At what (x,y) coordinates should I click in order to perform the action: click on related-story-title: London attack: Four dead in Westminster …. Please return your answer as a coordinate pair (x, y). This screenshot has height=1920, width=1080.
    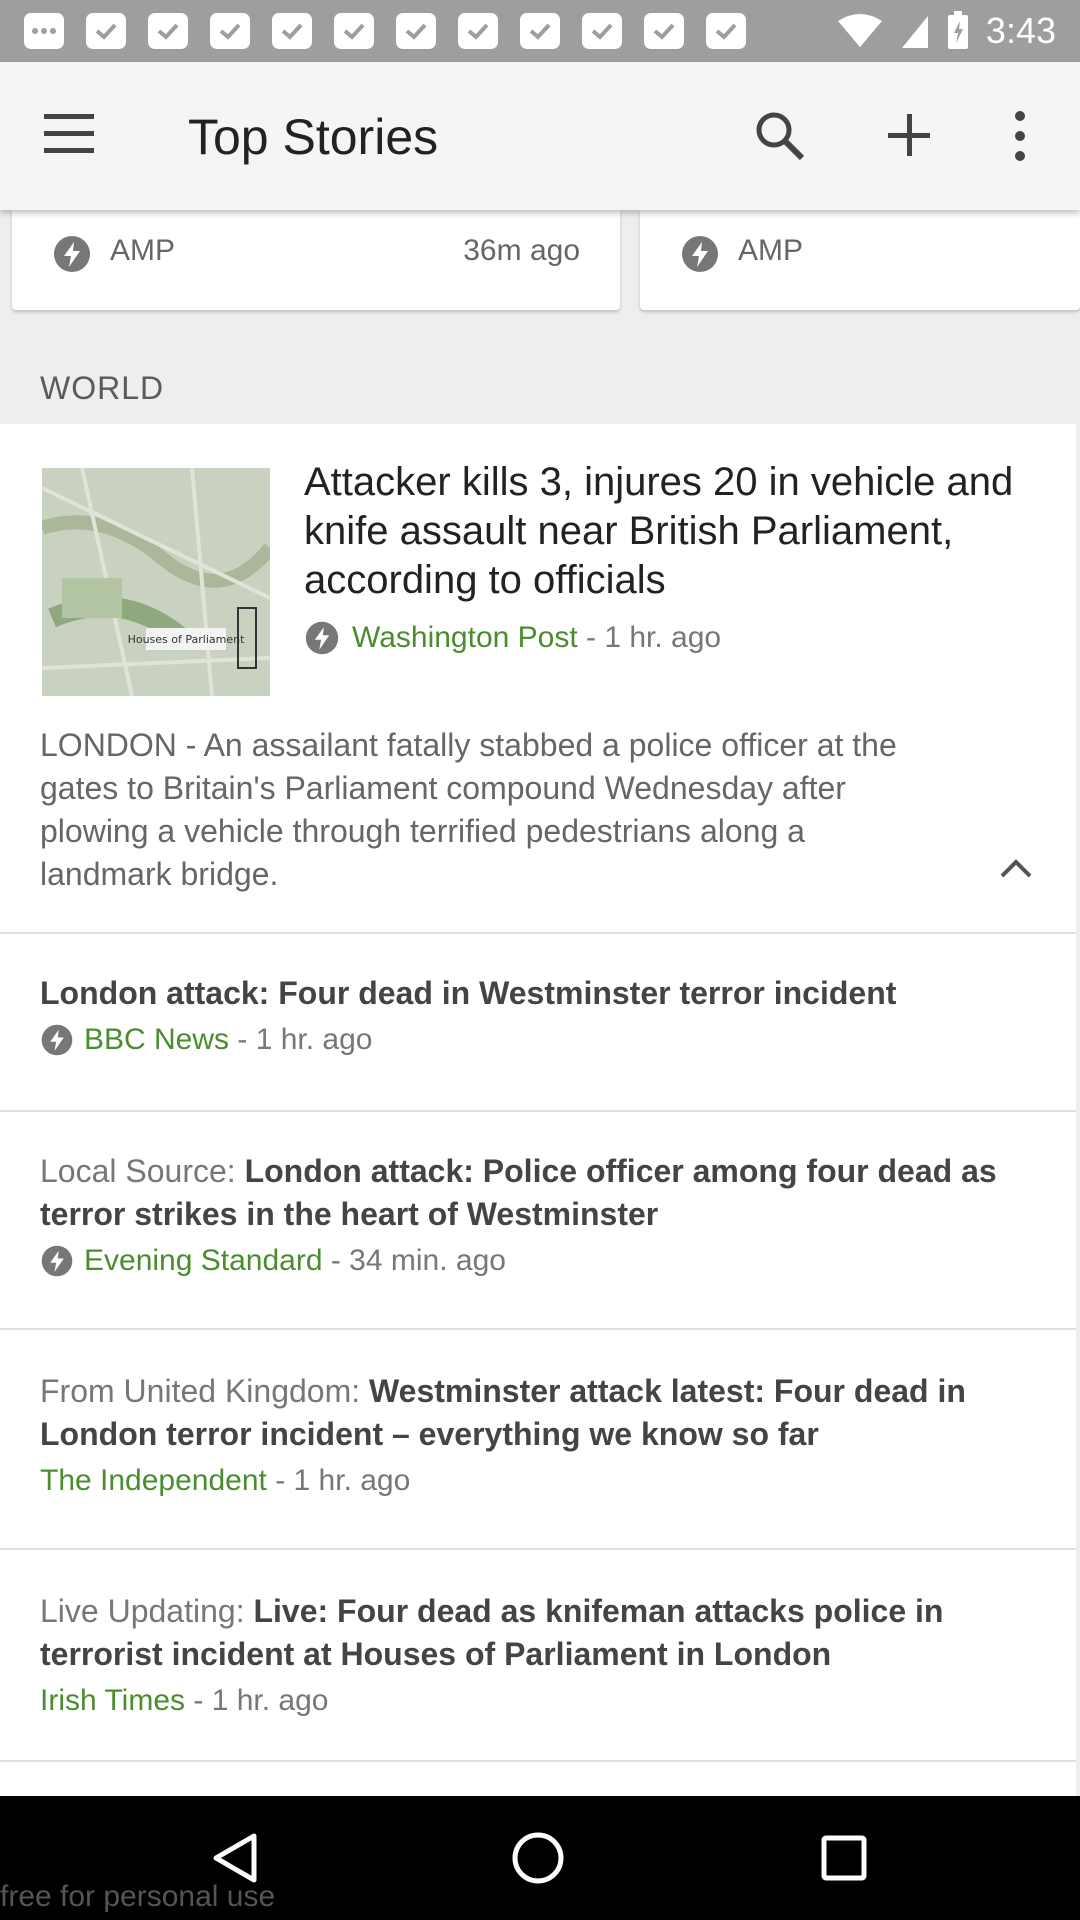
    Looking at the image, I should click on (468, 993).